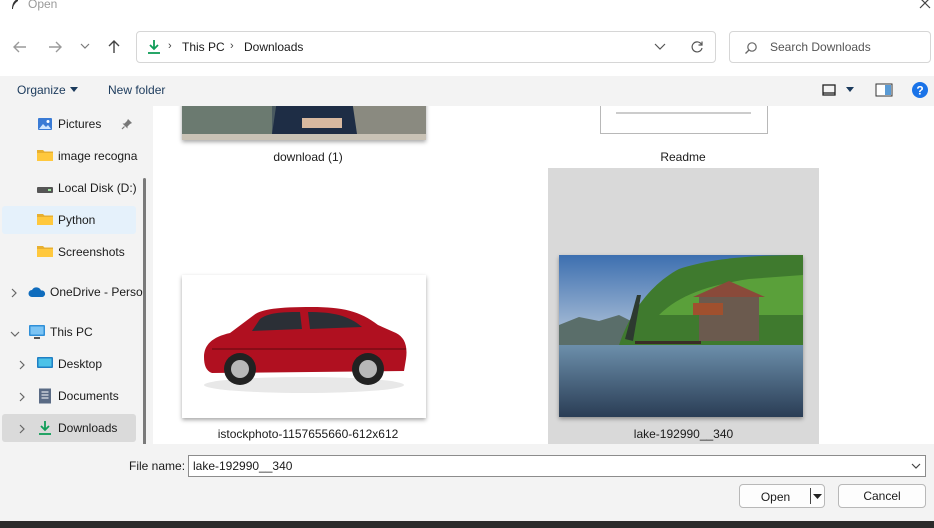  What do you see at coordinates (91, 252) in the screenshot?
I see `sidebar-item-label: Screenshots` at bounding box center [91, 252].